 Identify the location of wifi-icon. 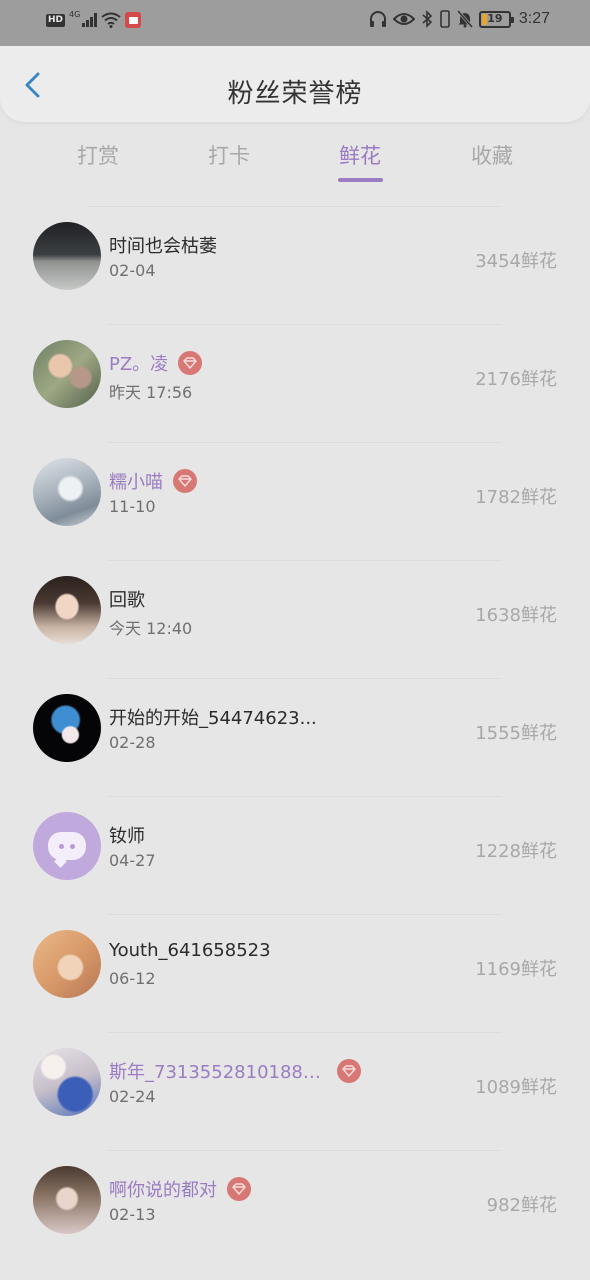
(111, 20).